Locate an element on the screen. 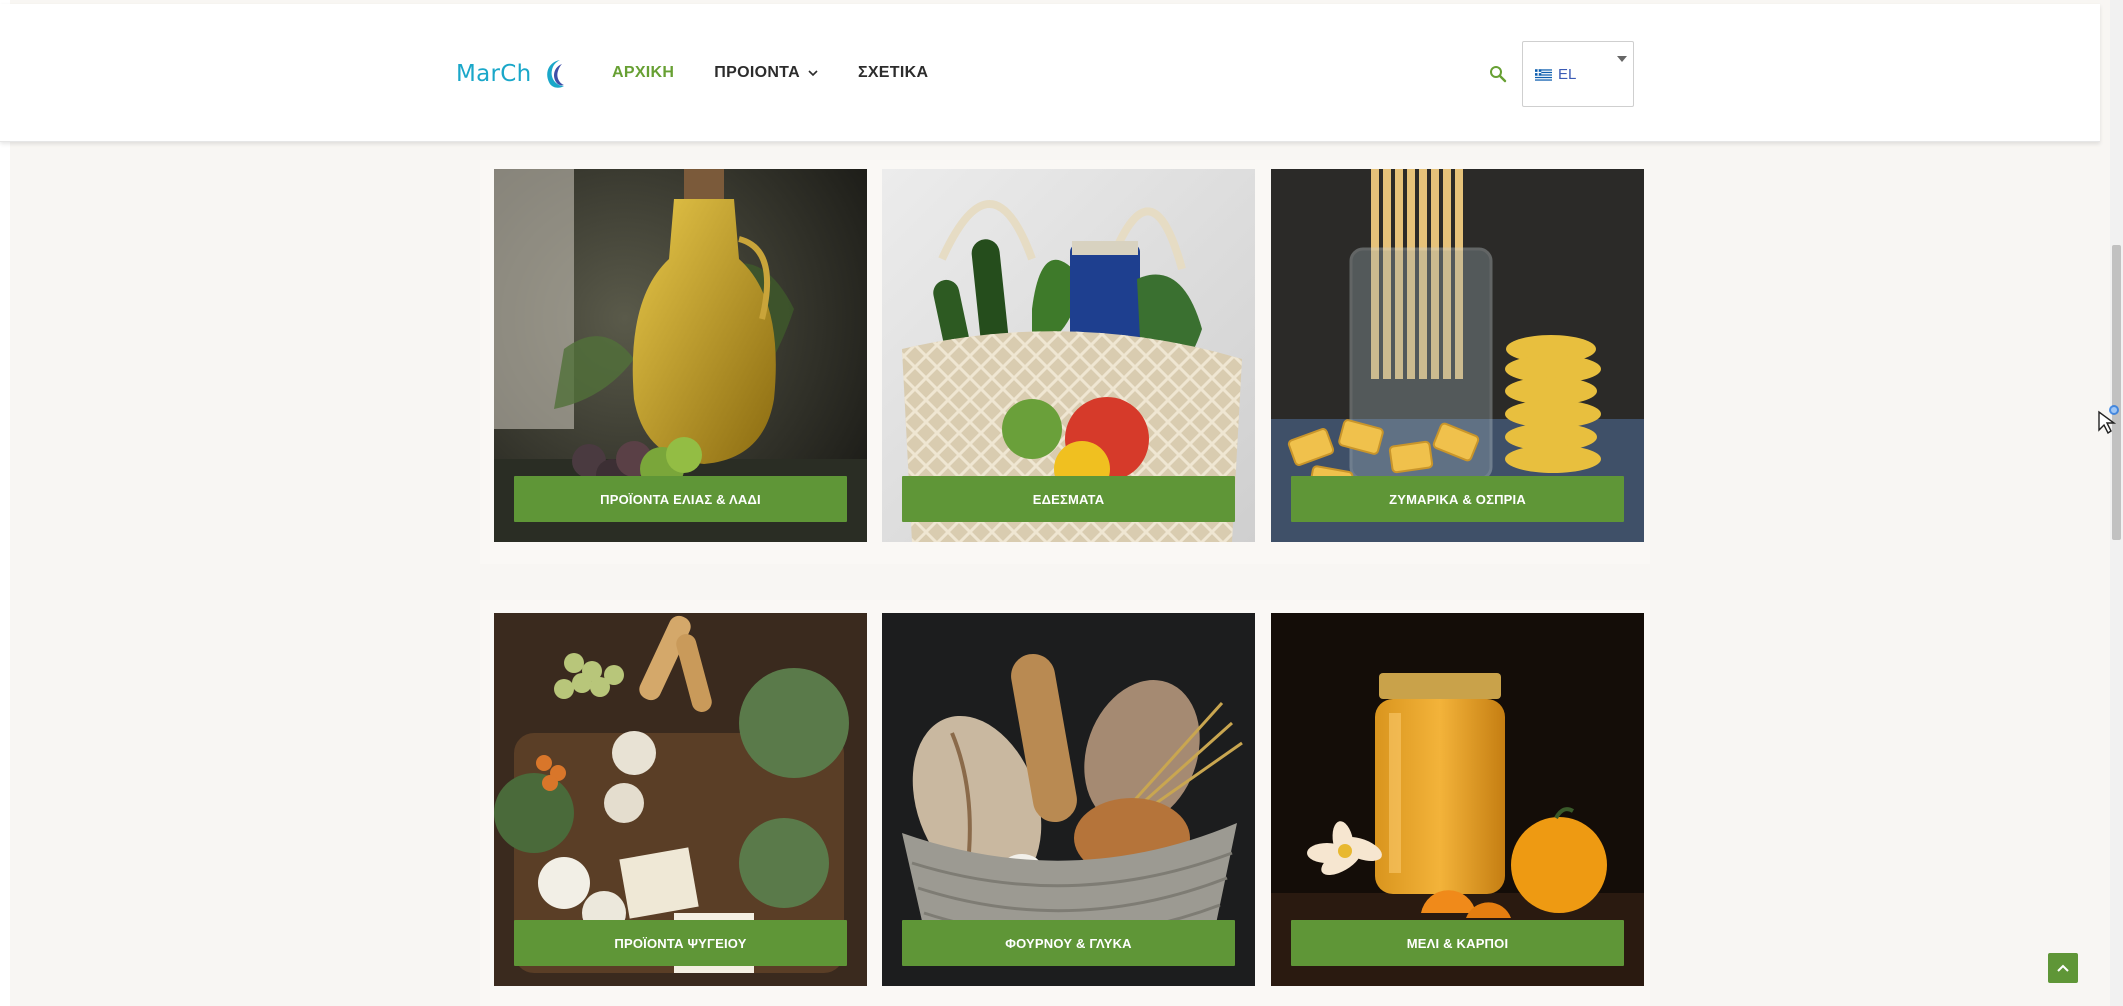 This screenshot has height=1006, width=2123. category-card-pasta: ΖΥΜΑΡΙΚΑ & ΟΣΠΡΙΑ is located at coordinates (1457, 355).